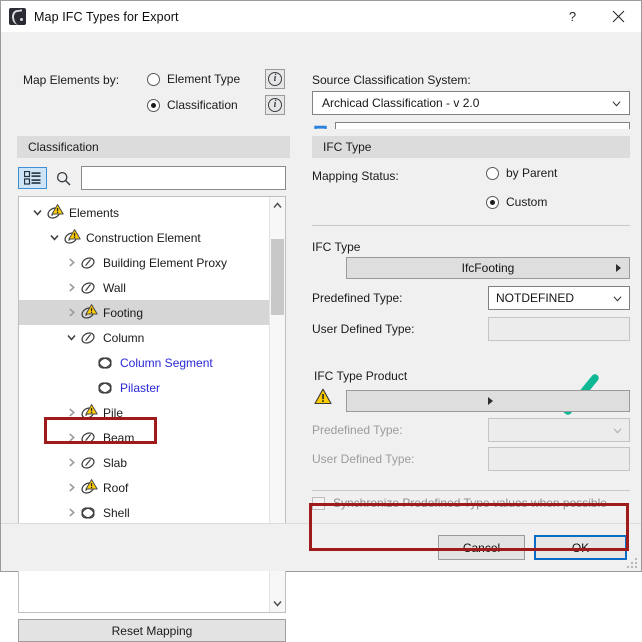 This screenshot has width=642, height=642. I want to click on scroll-thumb, so click(277, 277).